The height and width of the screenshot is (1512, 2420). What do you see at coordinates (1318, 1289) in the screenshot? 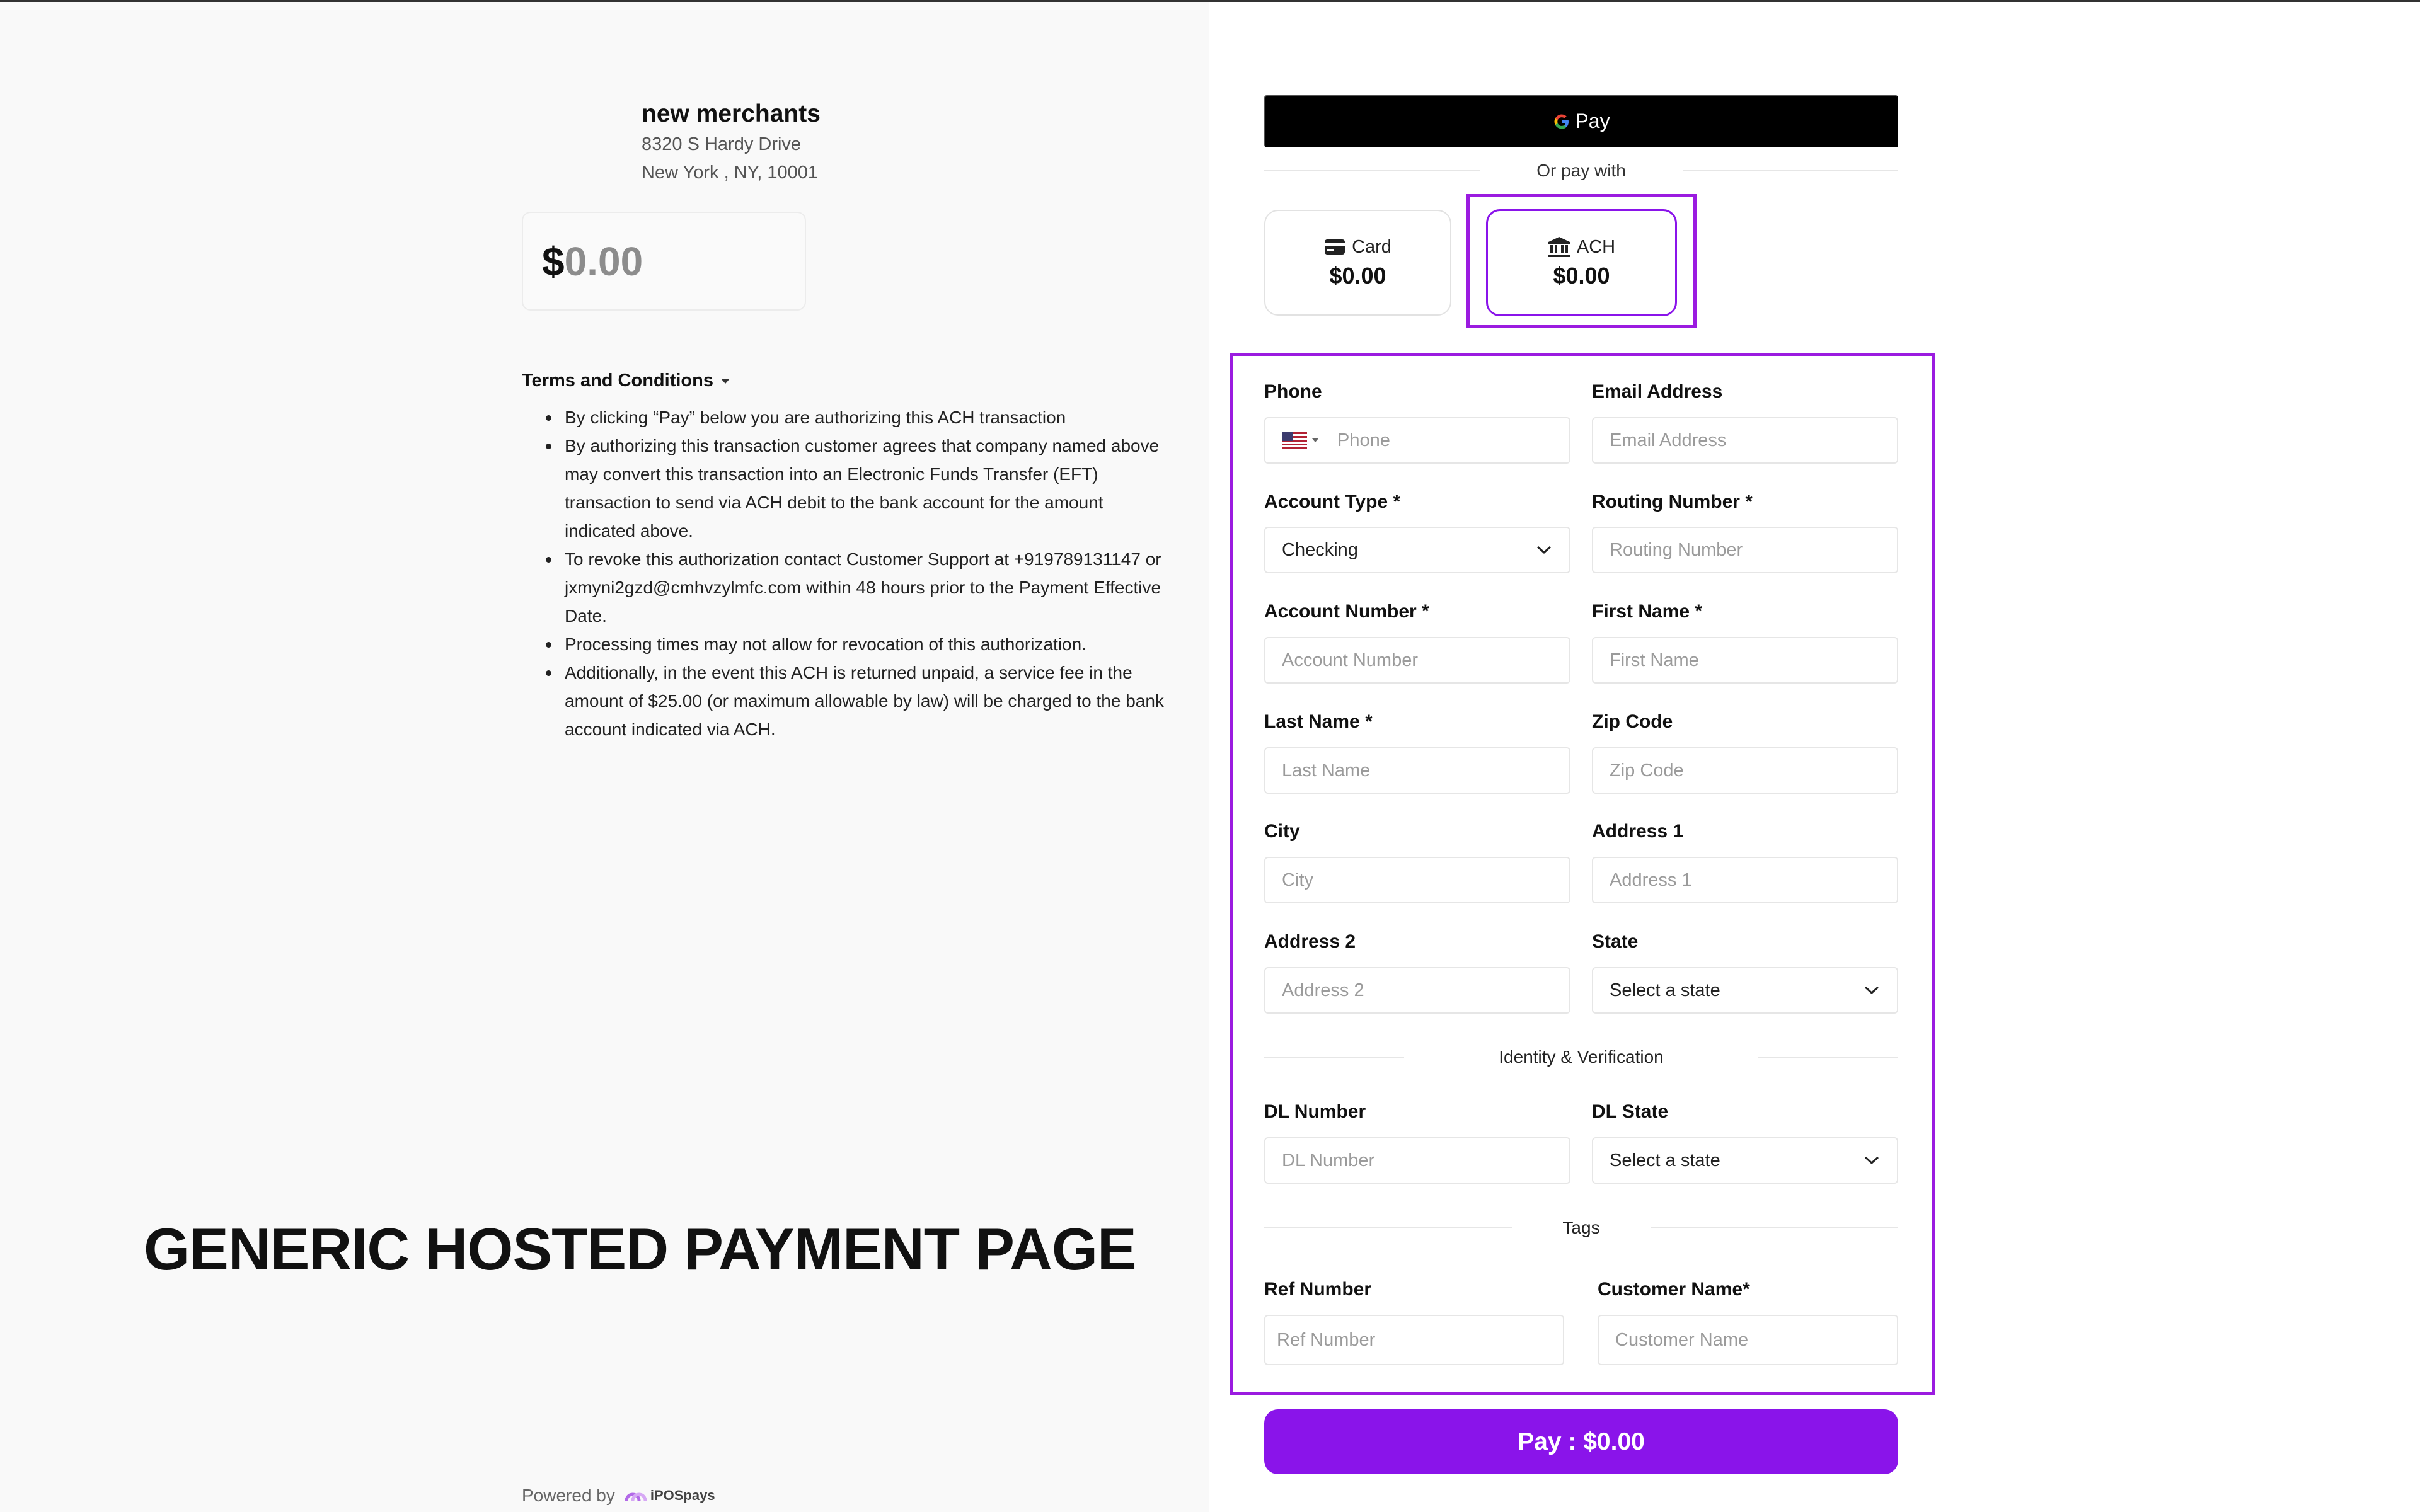
I see `ref-number-label: Ref Number` at bounding box center [1318, 1289].